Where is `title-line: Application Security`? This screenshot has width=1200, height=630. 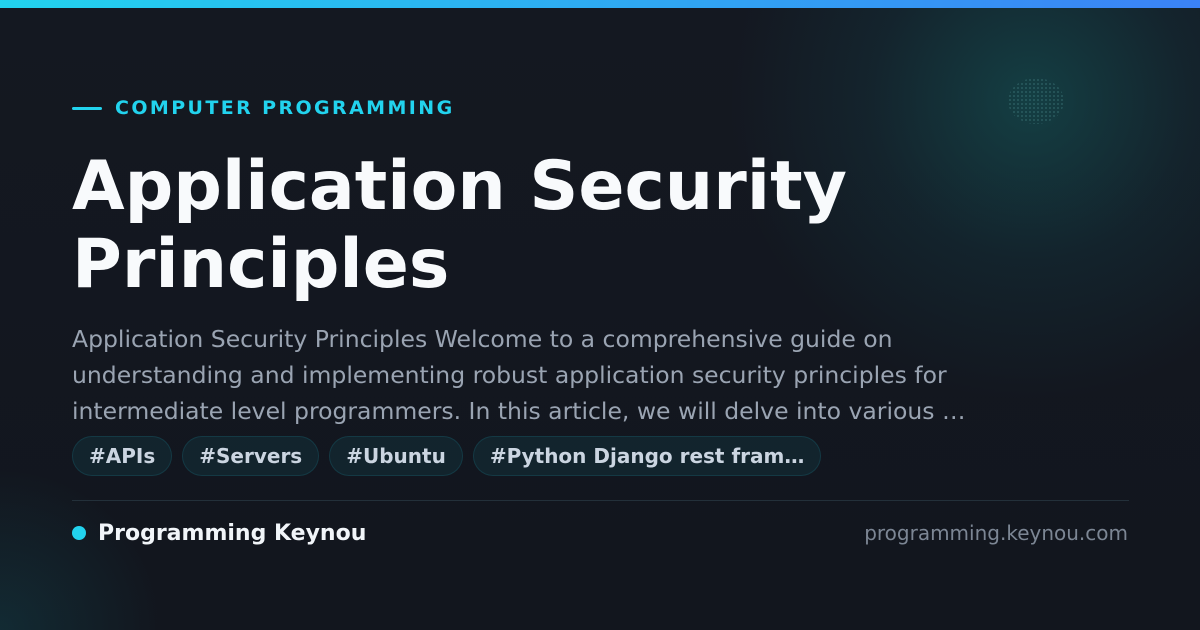
title-line: Application Security is located at coordinates (459, 186).